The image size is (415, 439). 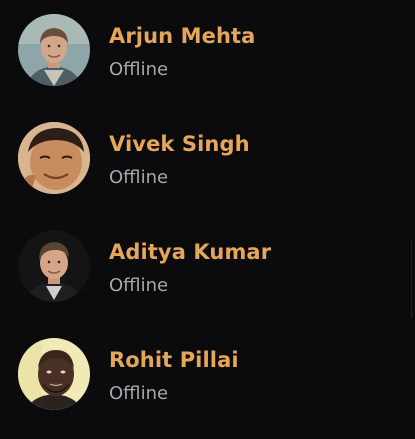 I want to click on scrollbar, so click(x=413, y=279).